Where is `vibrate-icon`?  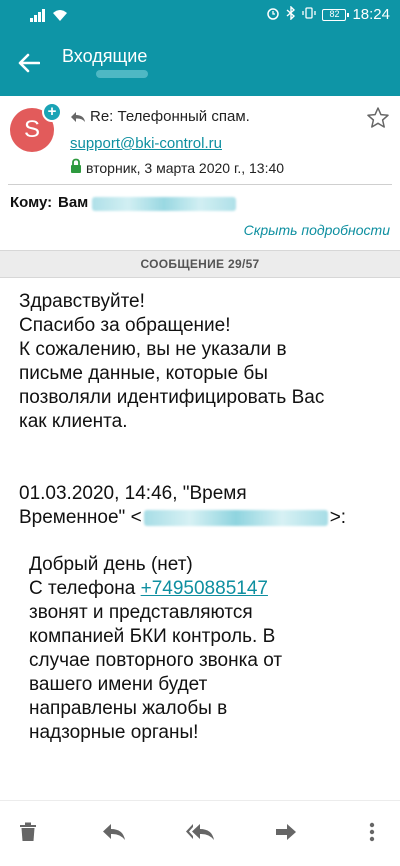 vibrate-icon is located at coordinates (309, 14).